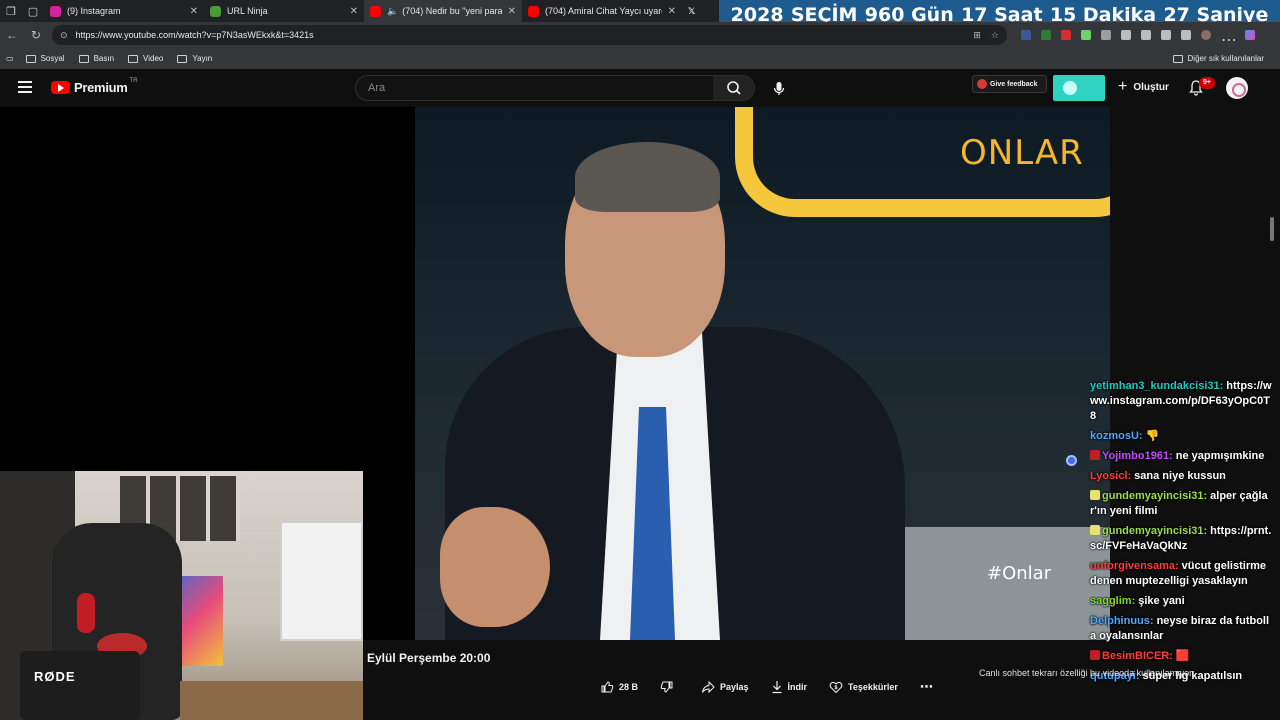  What do you see at coordinates (443, 11) in the screenshot?
I see `browser-tab-youtube-active: 🔈 (704) Nedir bu "yeni paralel ✕` at bounding box center [443, 11].